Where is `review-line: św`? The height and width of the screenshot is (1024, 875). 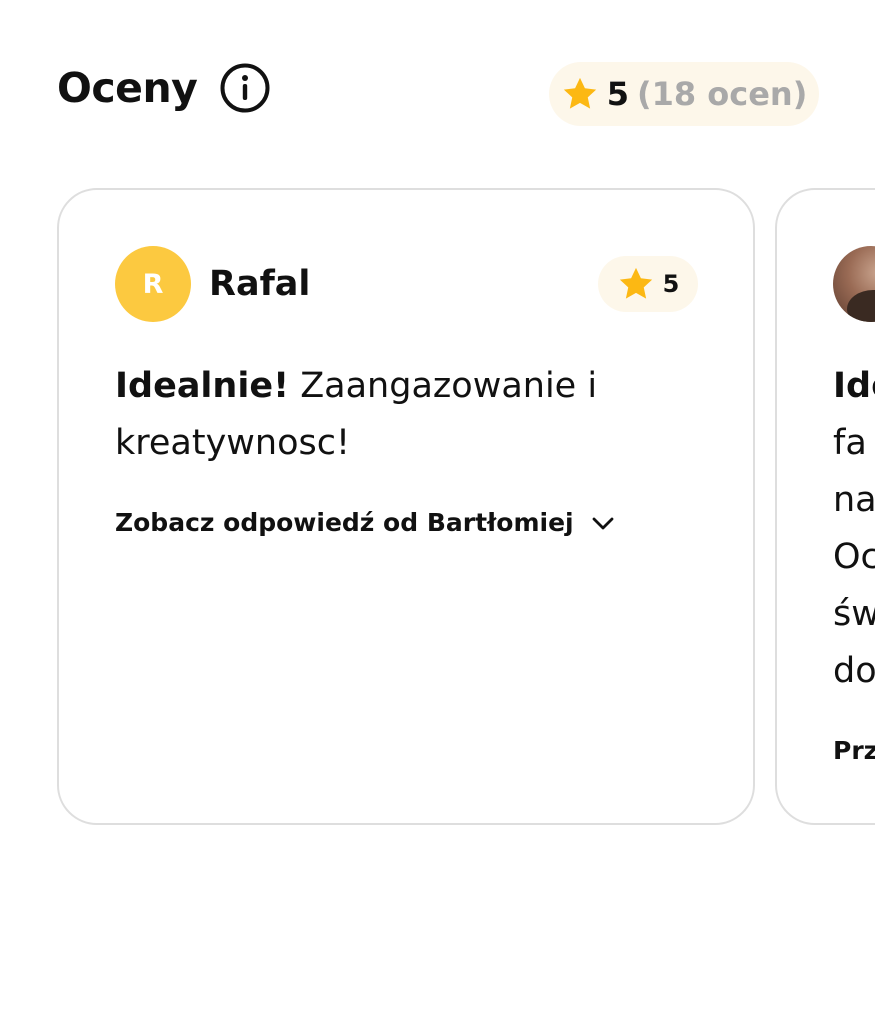
review-line: św is located at coordinates (854, 614).